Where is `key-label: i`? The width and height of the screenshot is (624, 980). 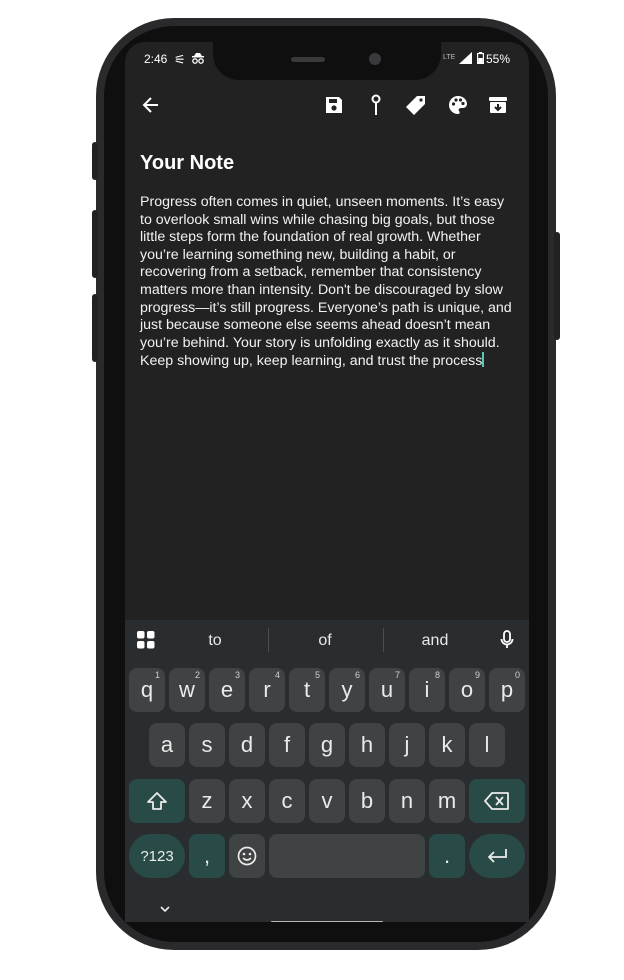
key-label: i is located at coordinates (427, 689).